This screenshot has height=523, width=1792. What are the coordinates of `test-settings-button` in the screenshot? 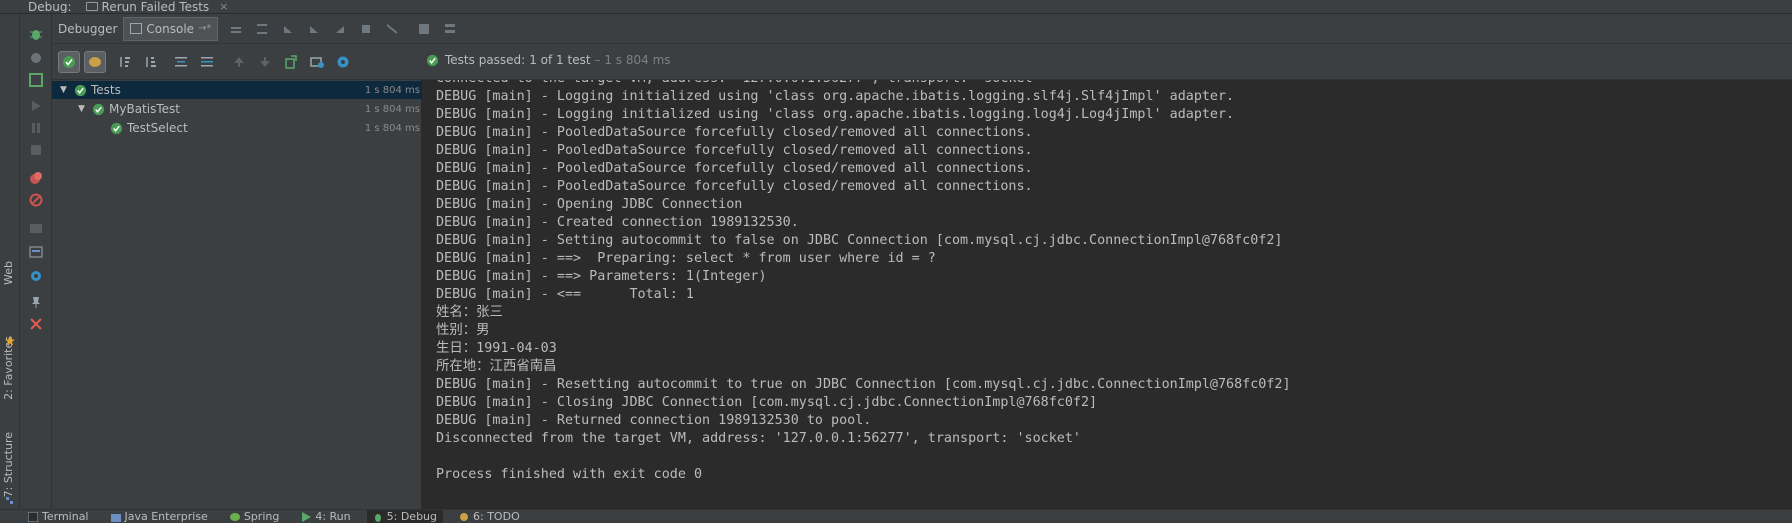 It's located at (343, 62).